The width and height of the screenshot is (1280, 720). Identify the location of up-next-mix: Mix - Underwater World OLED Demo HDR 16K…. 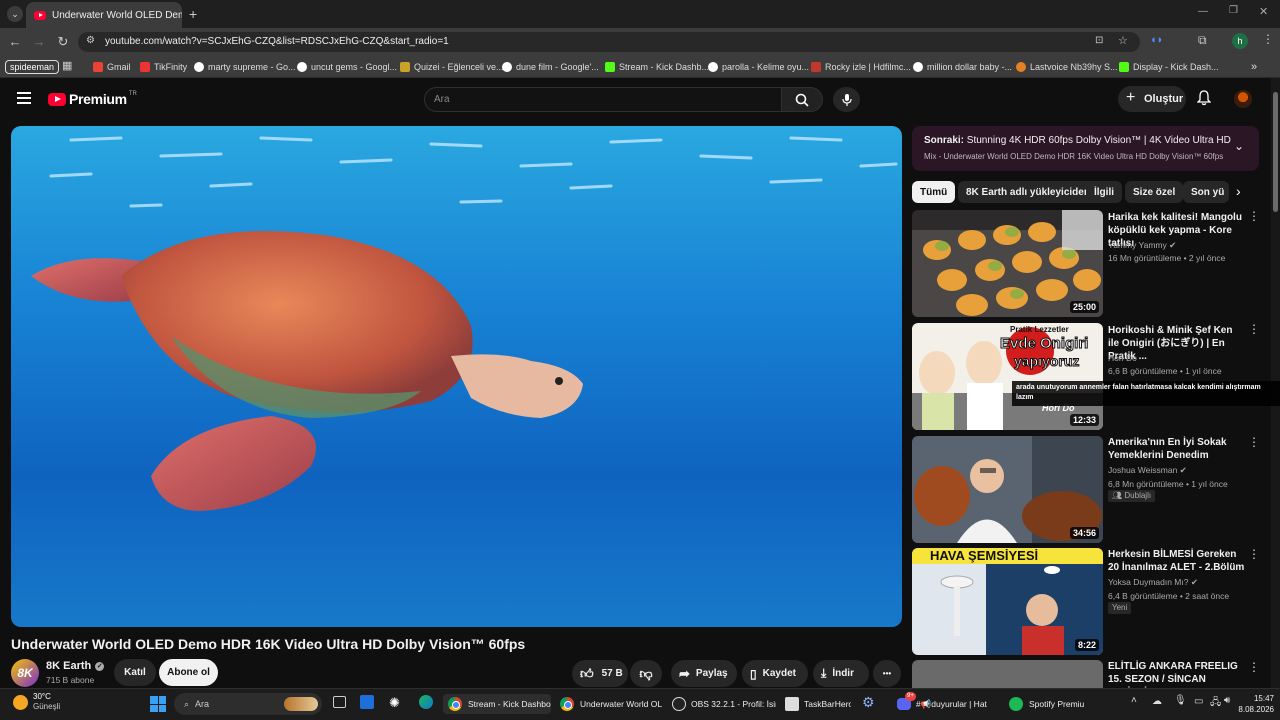
(1074, 156).